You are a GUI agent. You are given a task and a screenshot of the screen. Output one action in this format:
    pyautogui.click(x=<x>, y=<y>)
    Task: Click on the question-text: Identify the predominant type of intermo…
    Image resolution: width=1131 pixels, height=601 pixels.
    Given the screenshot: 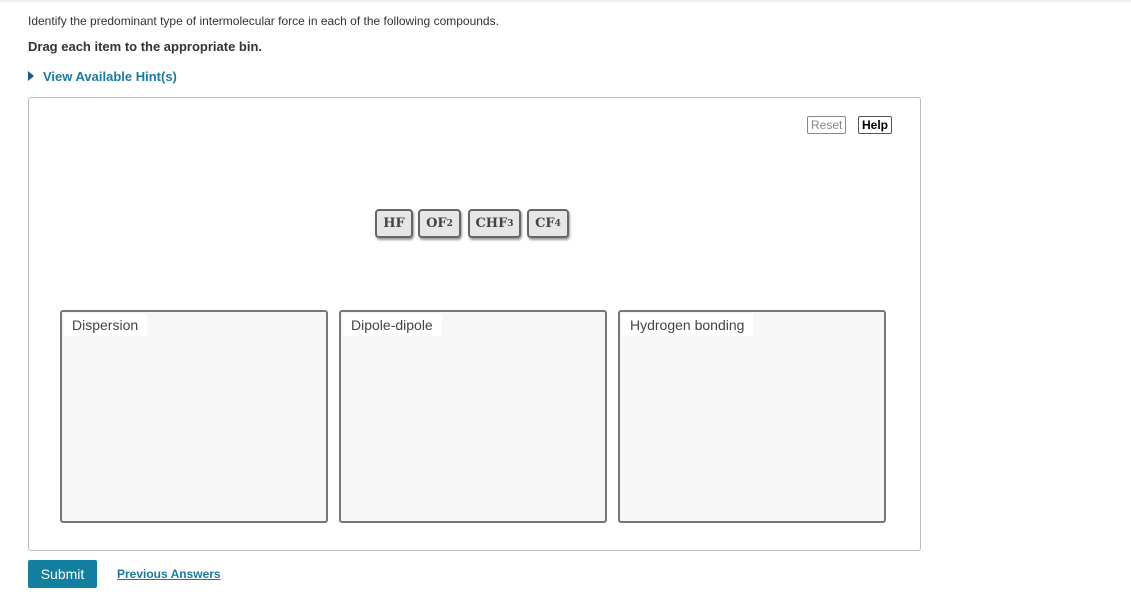 What is the action you would take?
    pyautogui.click(x=263, y=21)
    